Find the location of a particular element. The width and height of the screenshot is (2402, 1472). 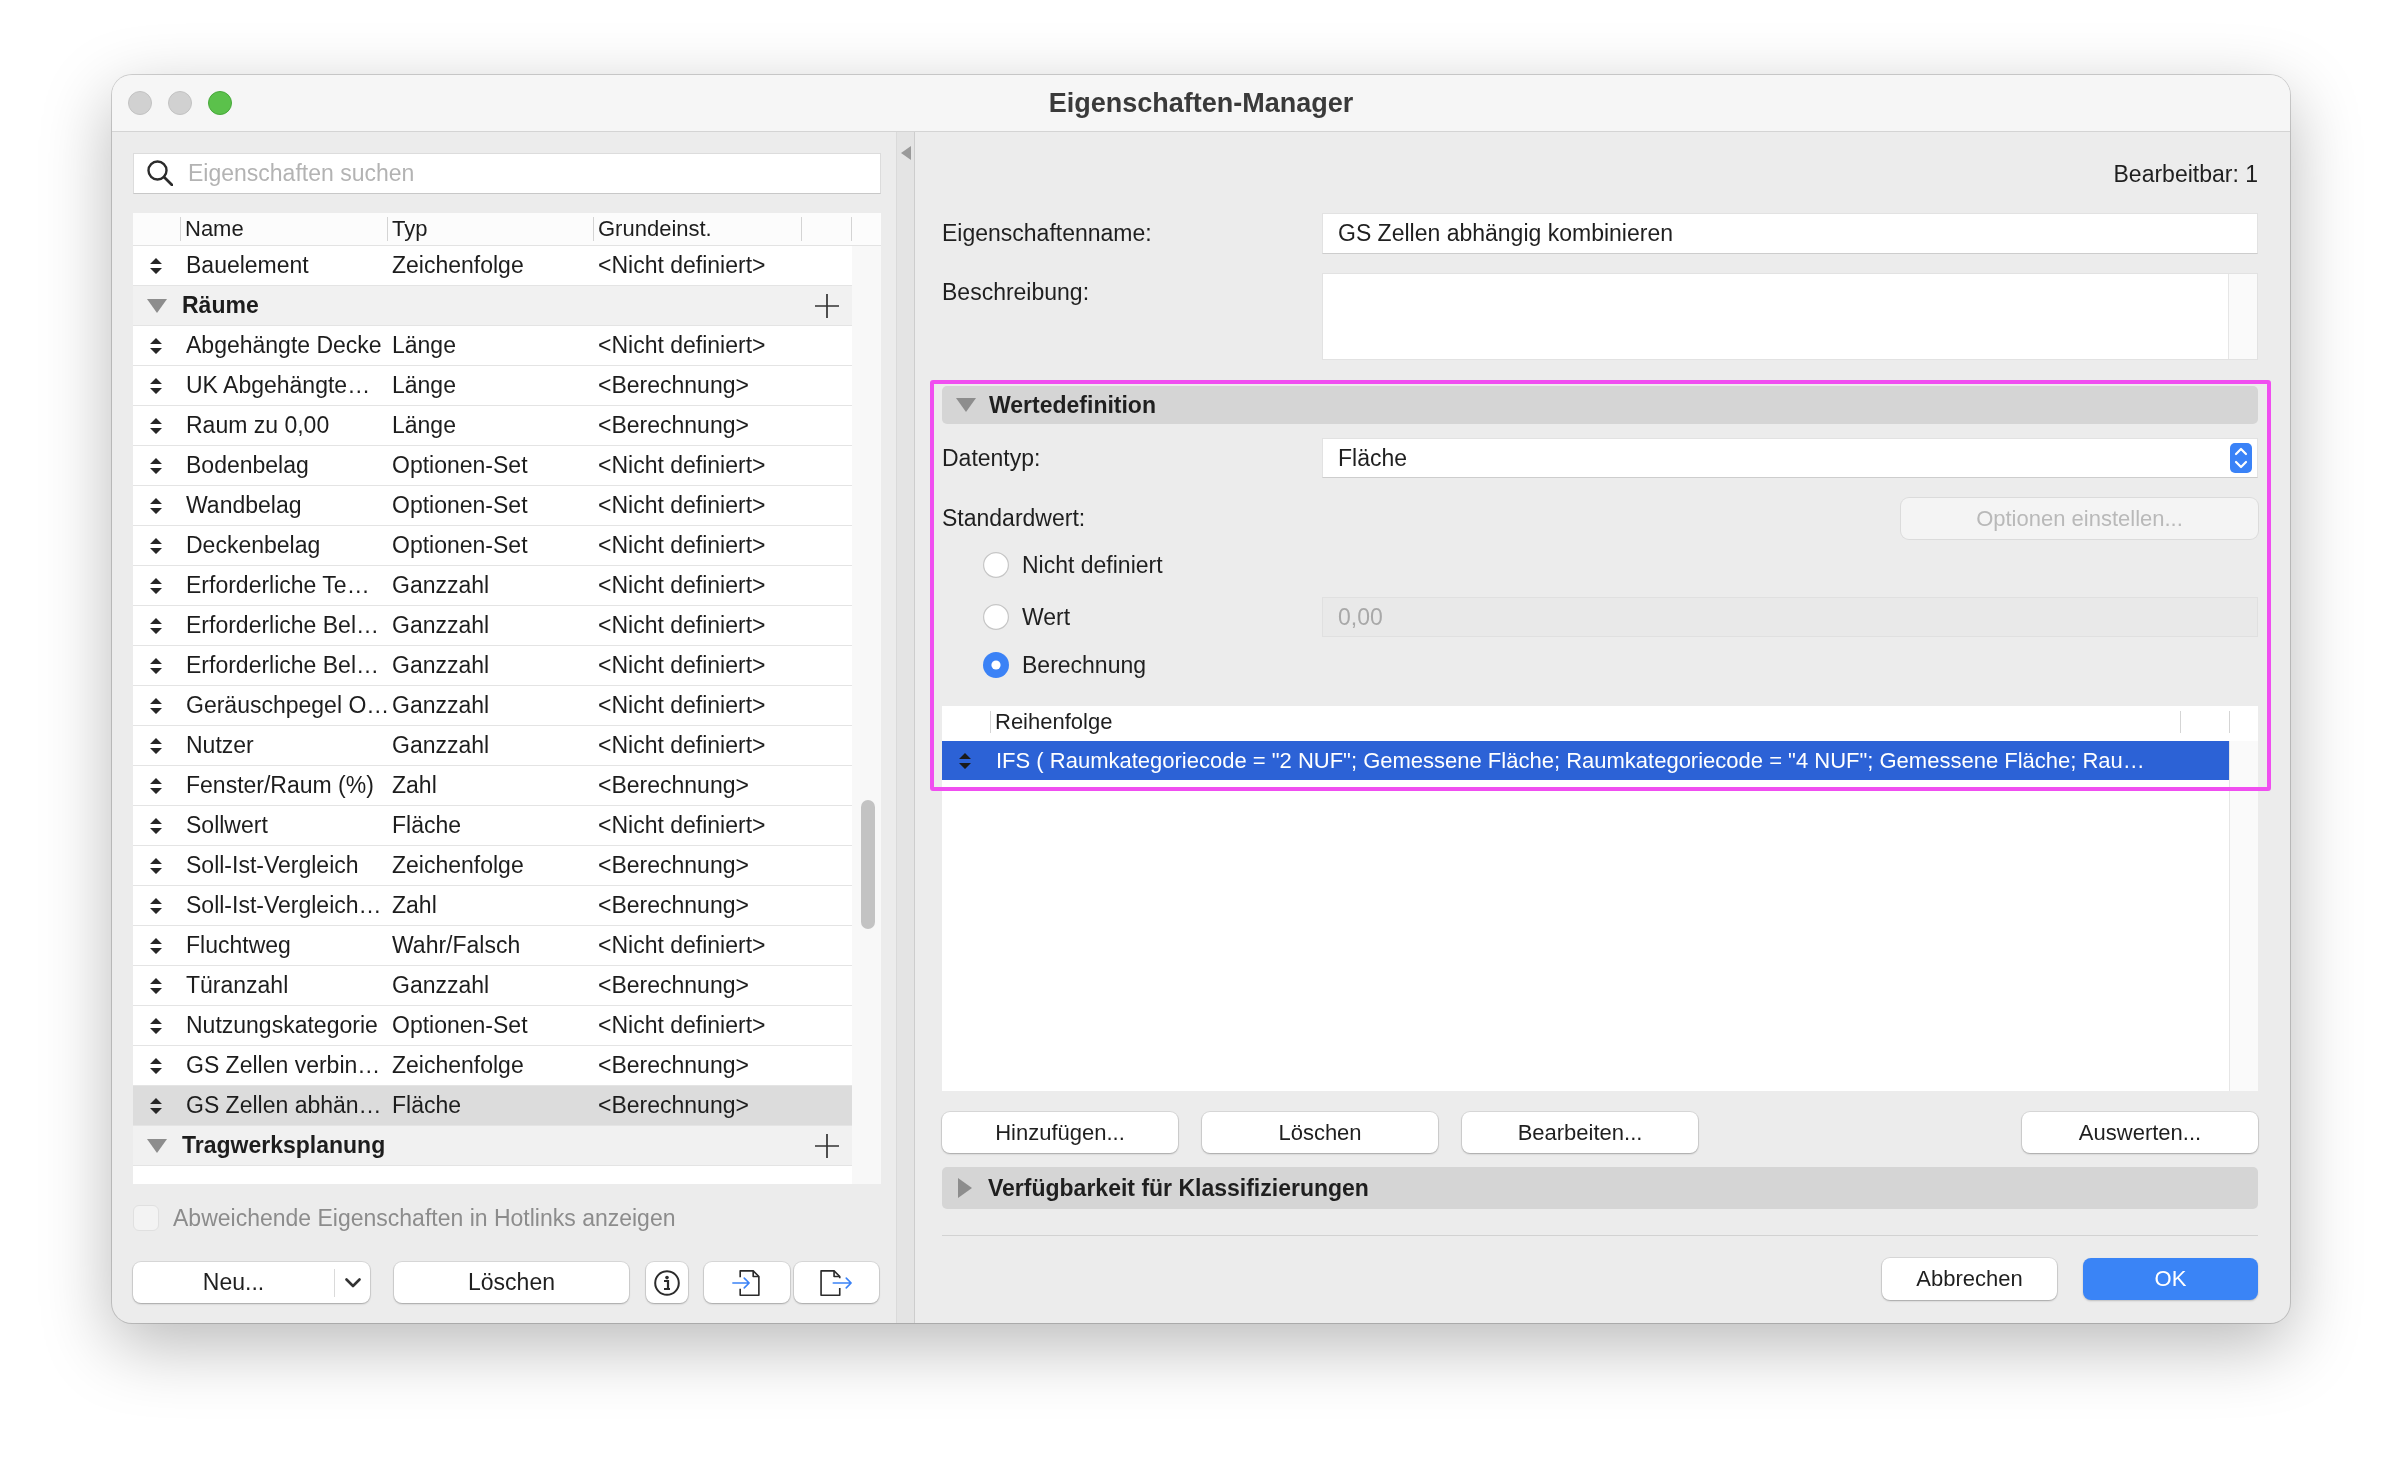

section-header: Wertedefinition is located at coordinates (1600, 405).